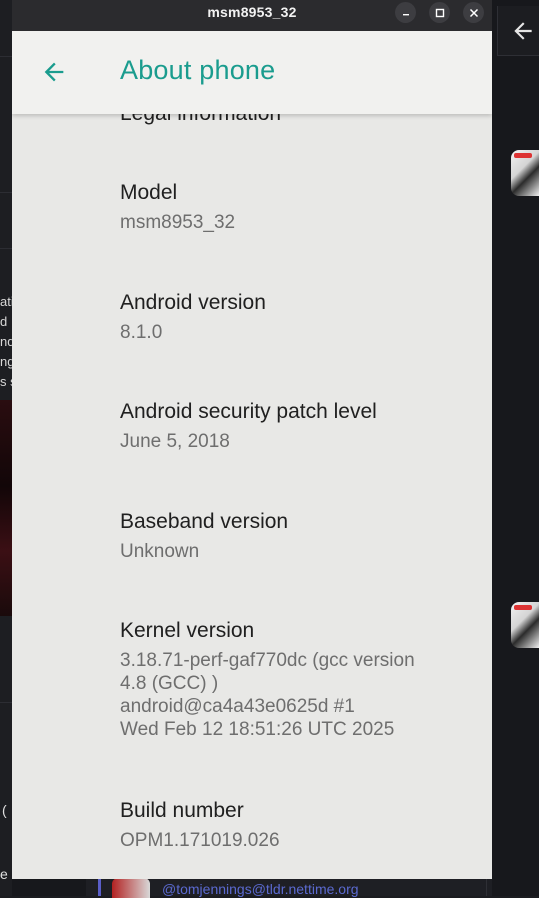 Image resolution: width=539 pixels, height=898 pixels. Describe the element at coordinates (193, 302) in the screenshot. I see `setting-title: Android version` at that location.